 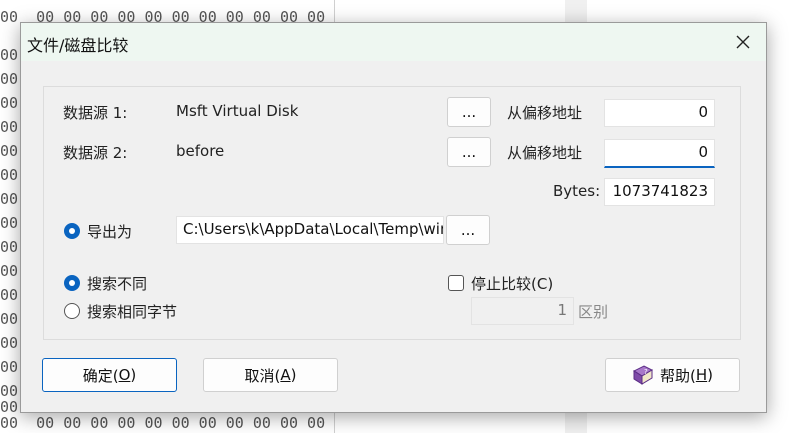 I want to click on search-diff-label: 搜索不同, so click(x=117, y=284).